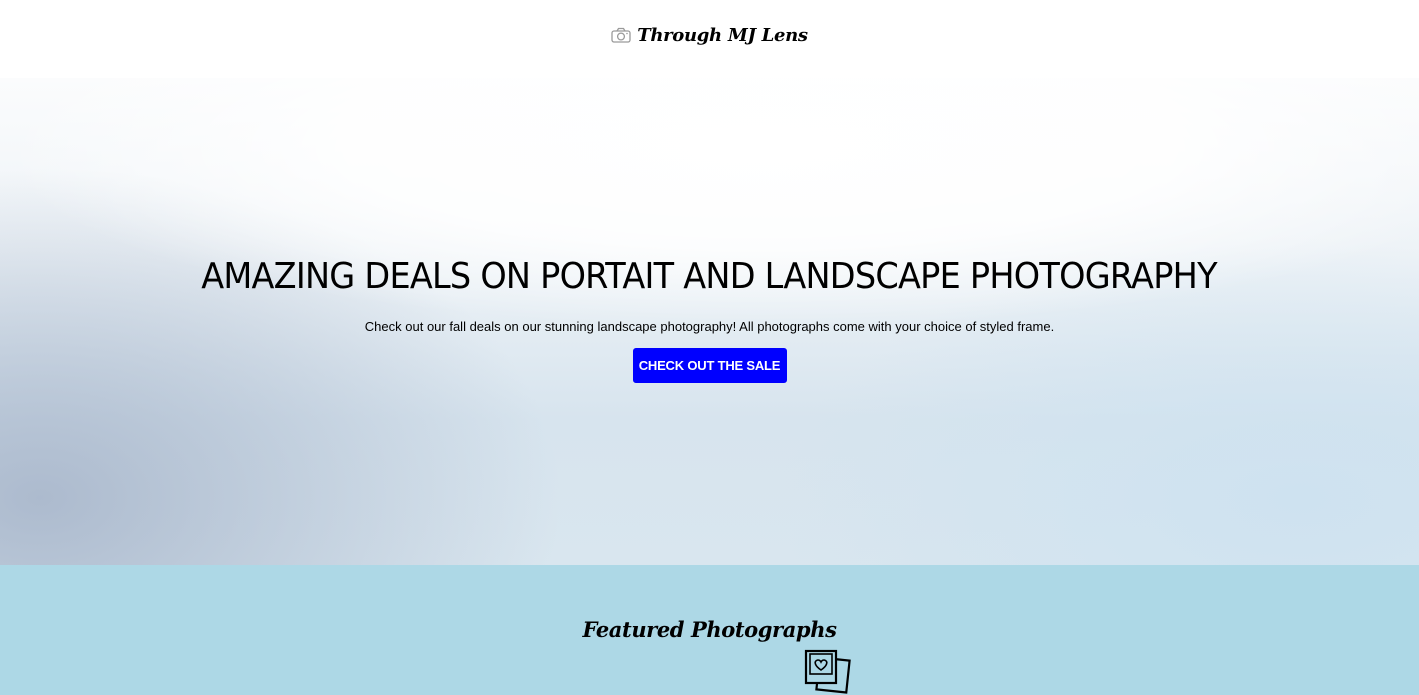  Describe the element at coordinates (827, 671) in the screenshot. I see `photos-heart-icon` at that location.